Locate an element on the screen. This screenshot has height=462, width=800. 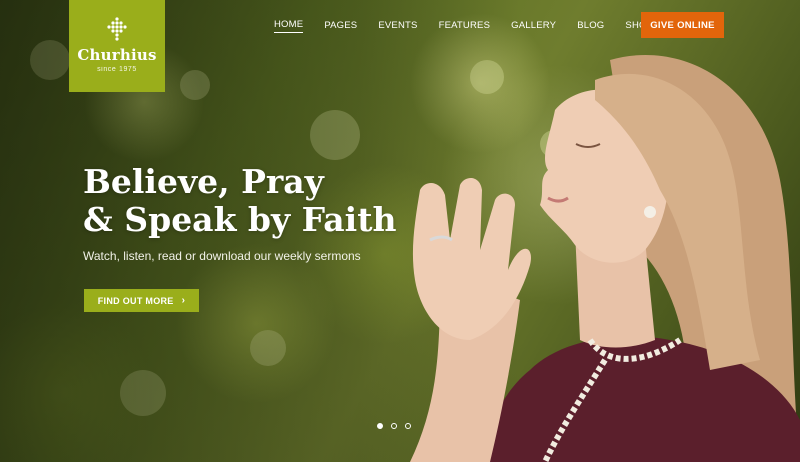
give-online-button: GIVE ONLINE is located at coordinates (682, 25).